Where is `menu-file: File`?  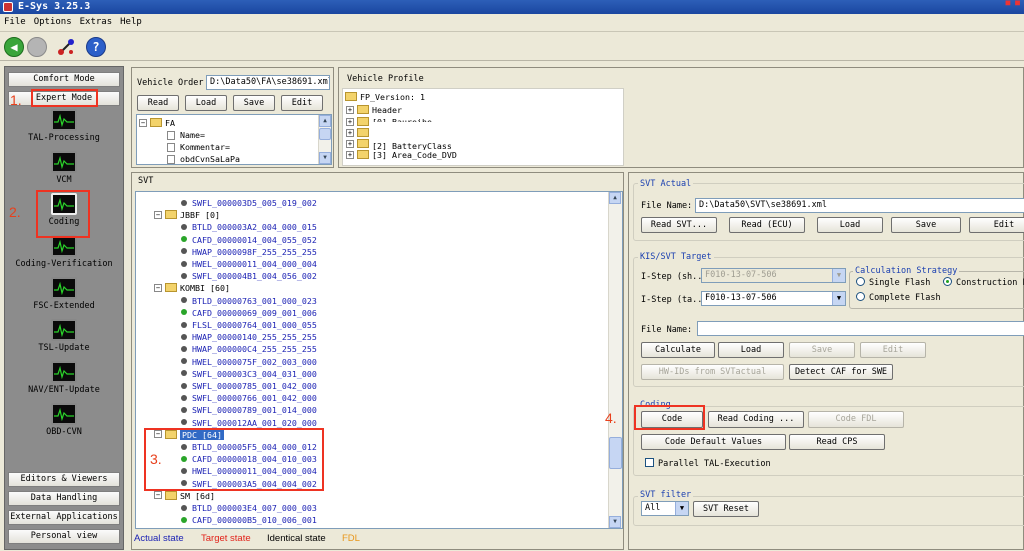 menu-file: File is located at coordinates (15, 20).